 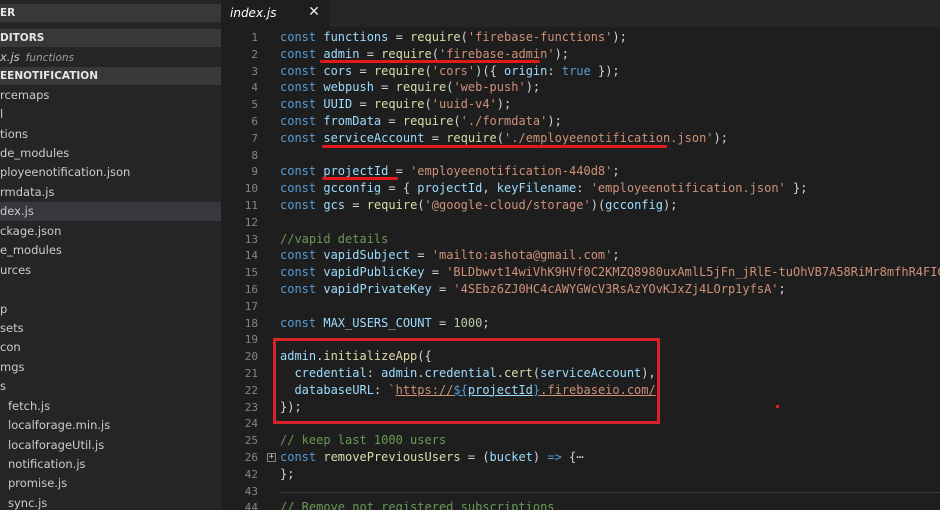 What do you see at coordinates (466, 381) in the screenshot?
I see `annotation-box-initialize-app` at bounding box center [466, 381].